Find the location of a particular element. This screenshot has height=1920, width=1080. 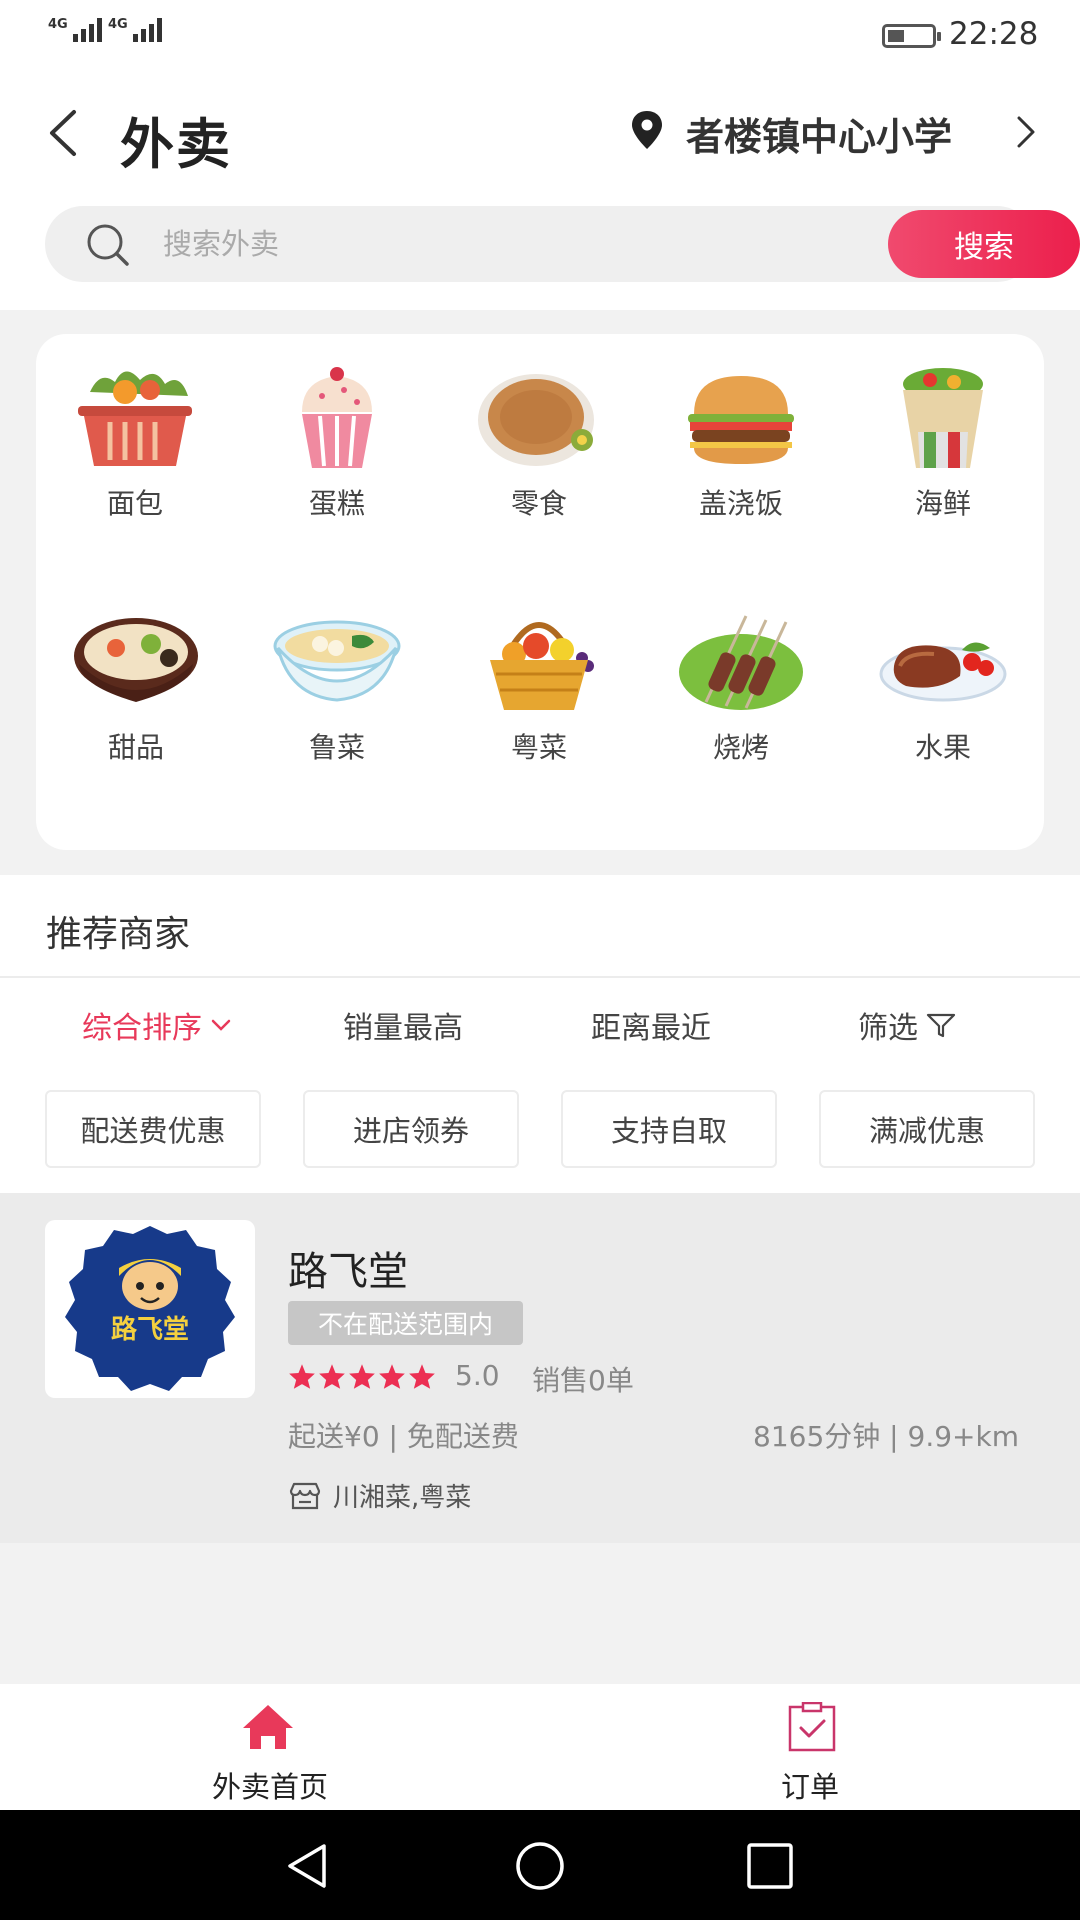

order-clipboard-icon is located at coordinates (812, 1727).